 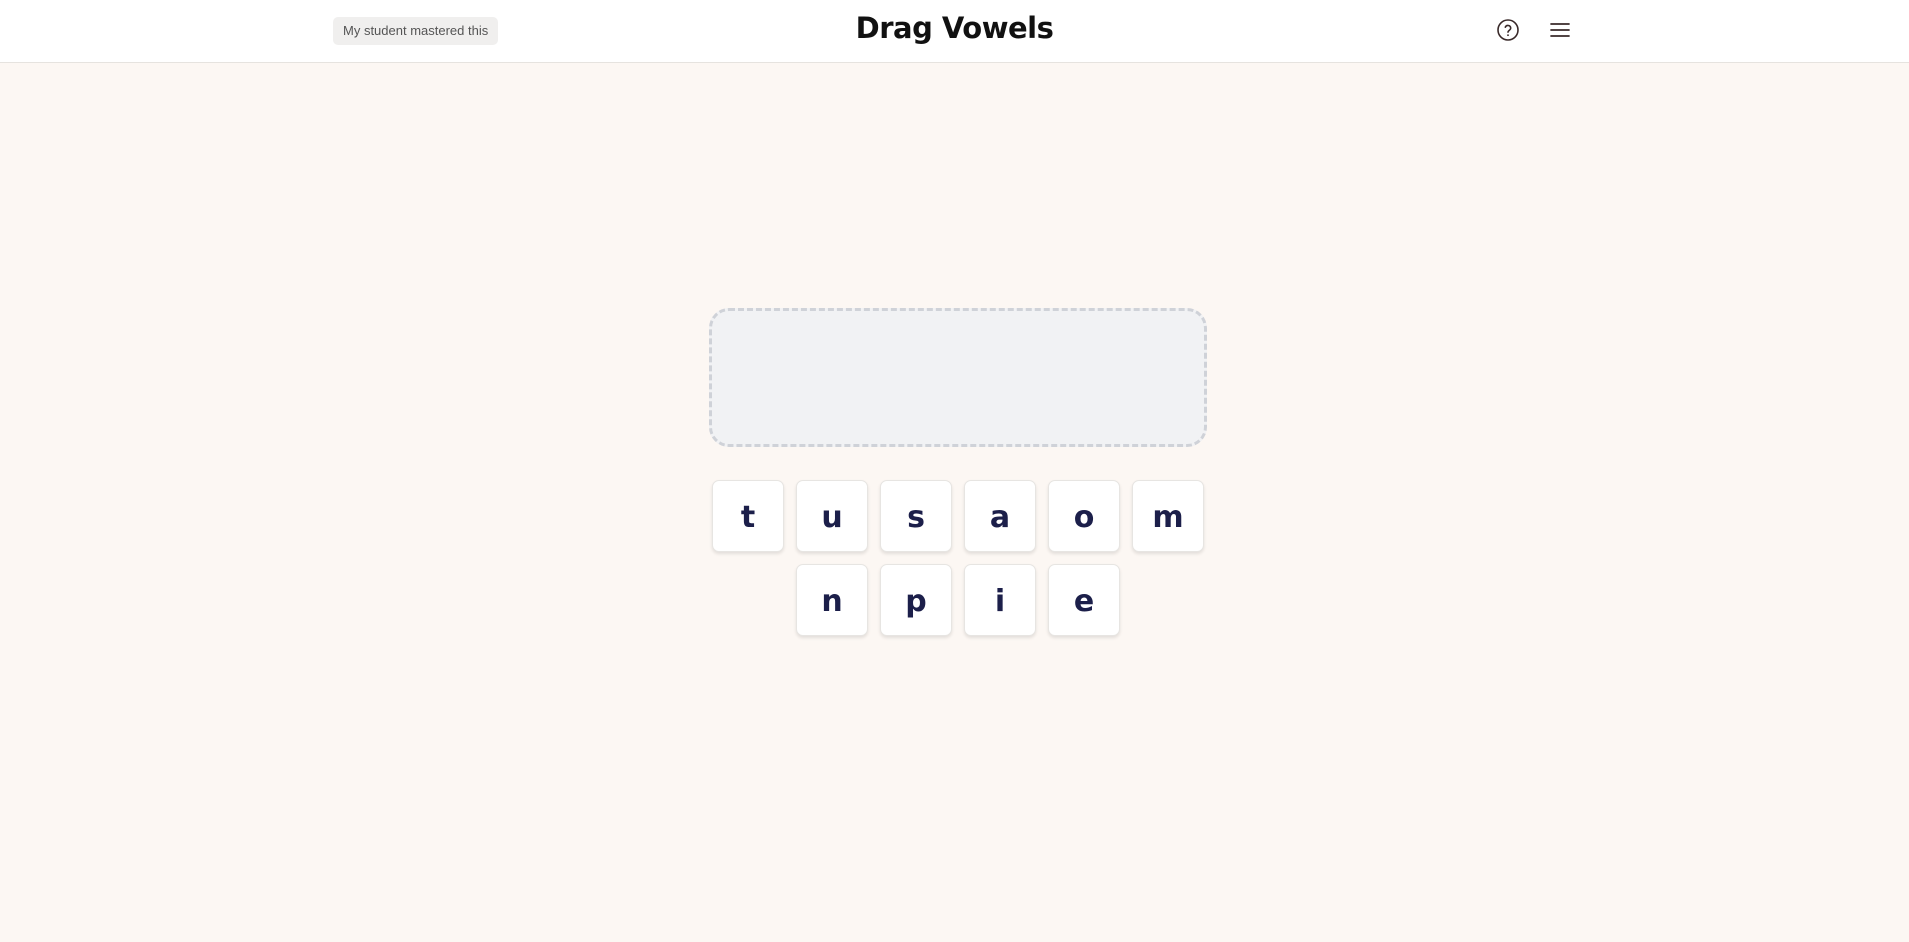 I want to click on letter-tile: a, so click(x=1000, y=516).